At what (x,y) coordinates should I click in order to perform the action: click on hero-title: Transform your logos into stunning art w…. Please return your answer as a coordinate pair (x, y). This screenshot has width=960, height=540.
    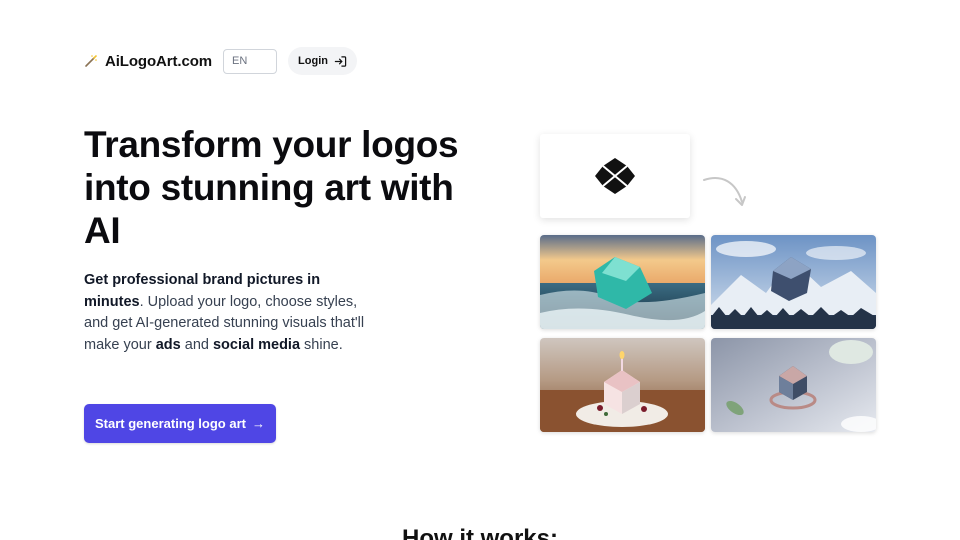
    Looking at the image, I should click on (271, 187).